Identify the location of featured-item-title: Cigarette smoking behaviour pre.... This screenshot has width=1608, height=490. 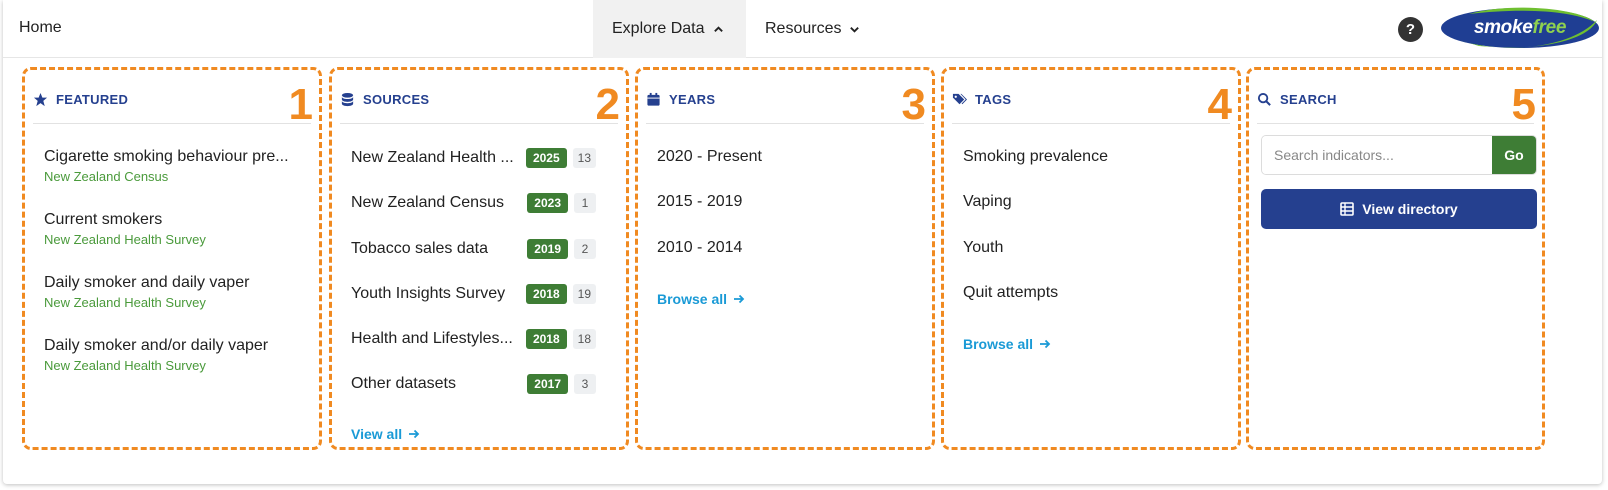
(166, 156).